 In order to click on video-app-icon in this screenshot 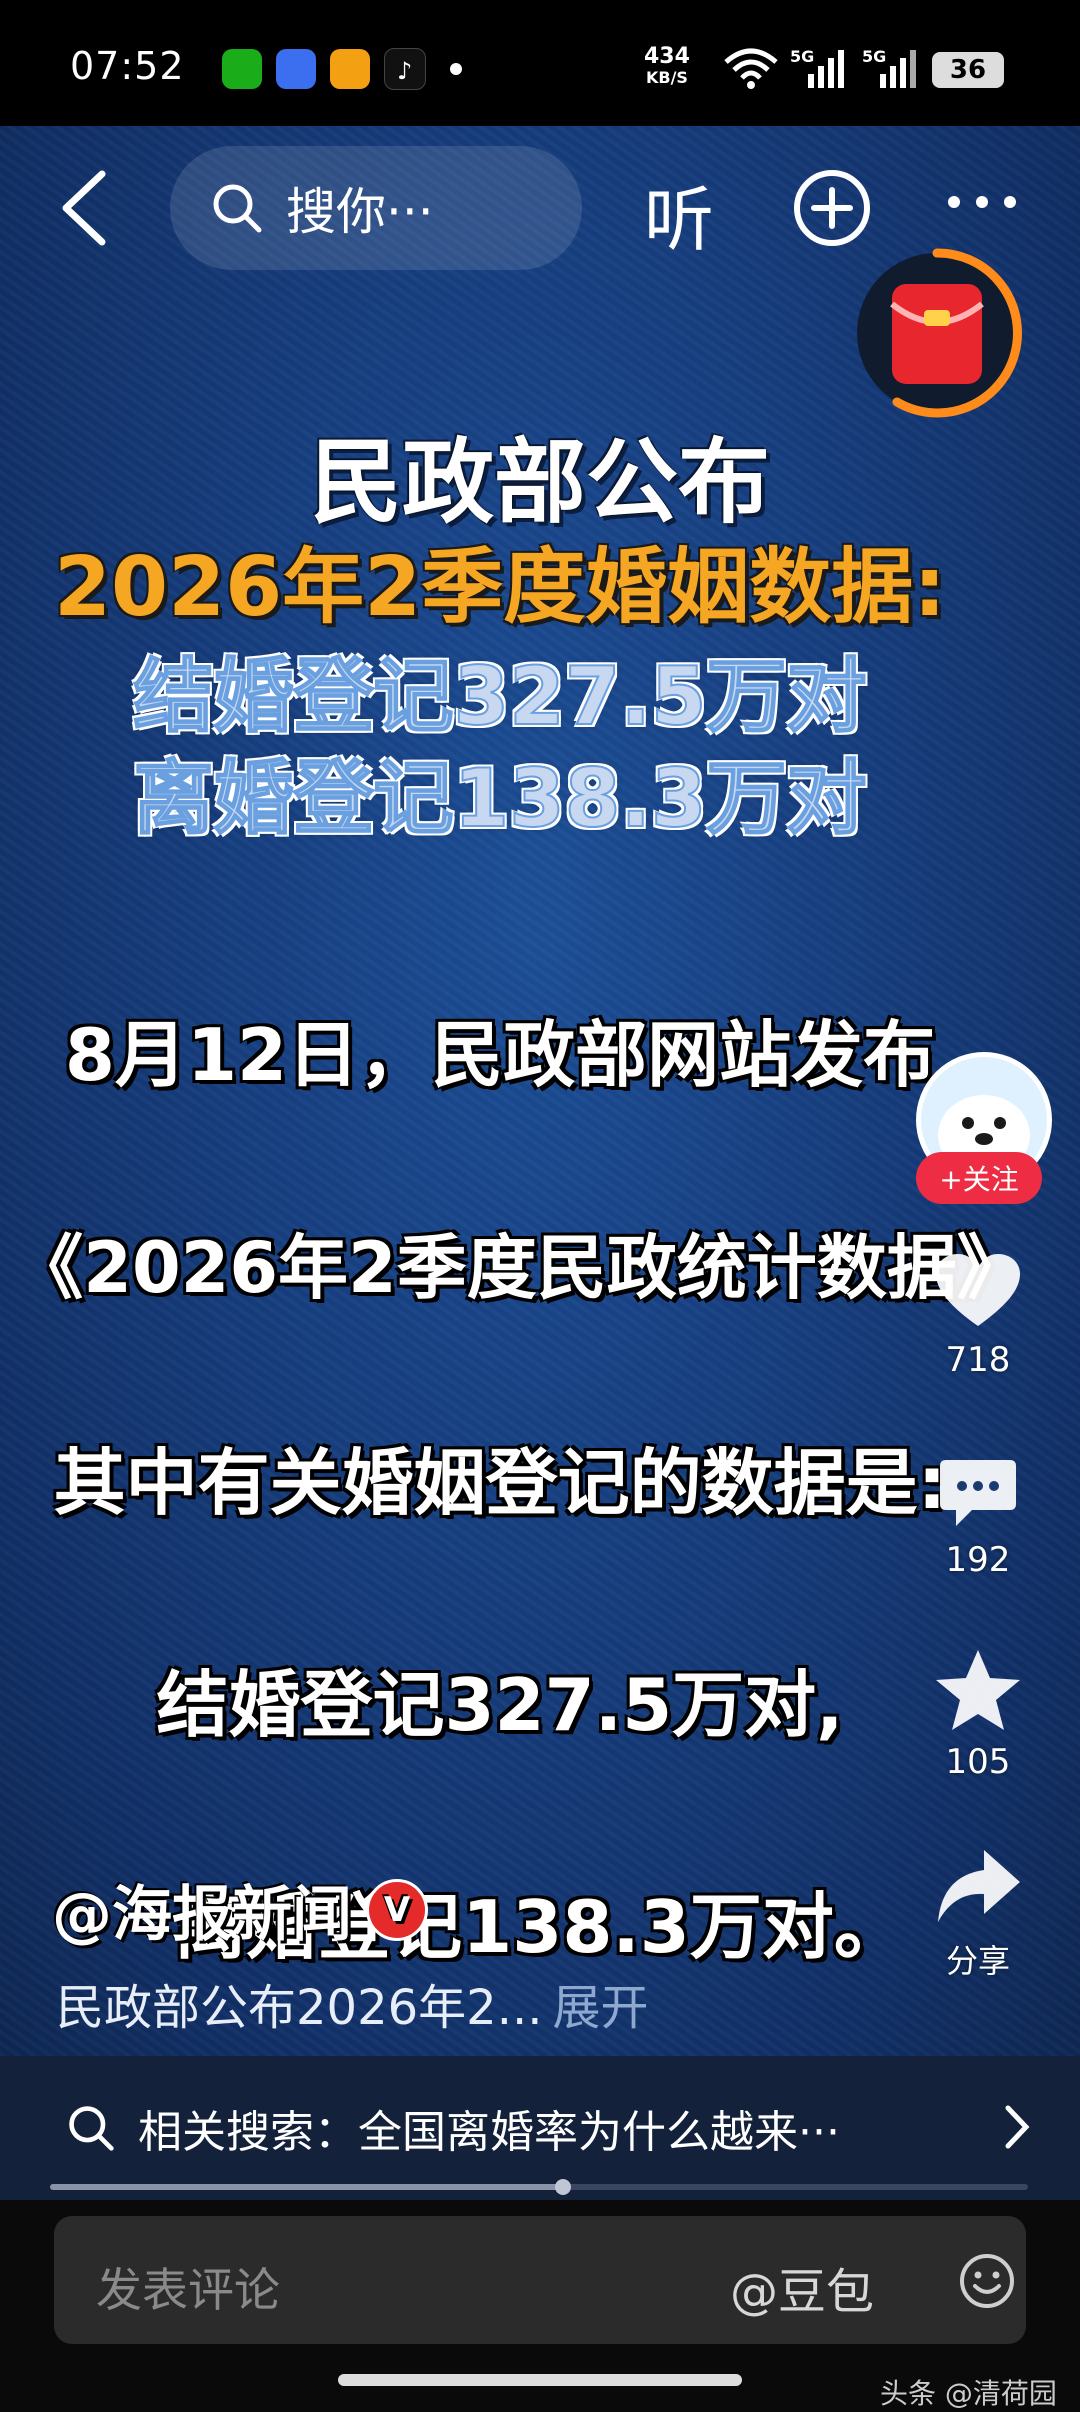, I will do `click(350, 69)`.